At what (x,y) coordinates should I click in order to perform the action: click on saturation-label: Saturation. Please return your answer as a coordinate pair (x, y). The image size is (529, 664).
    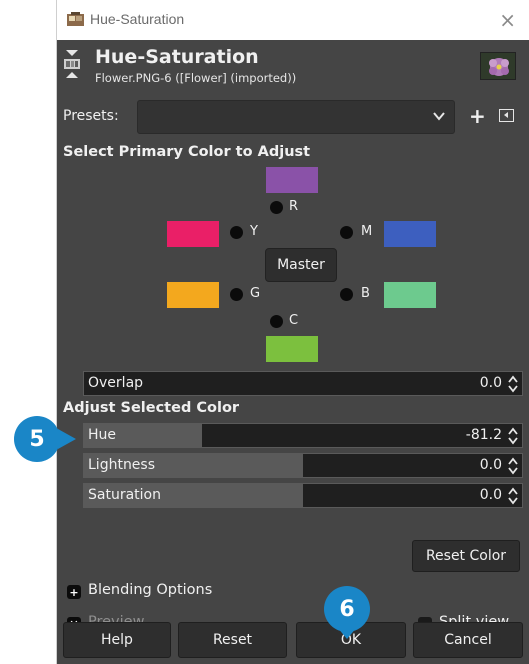
    Looking at the image, I should click on (124, 495).